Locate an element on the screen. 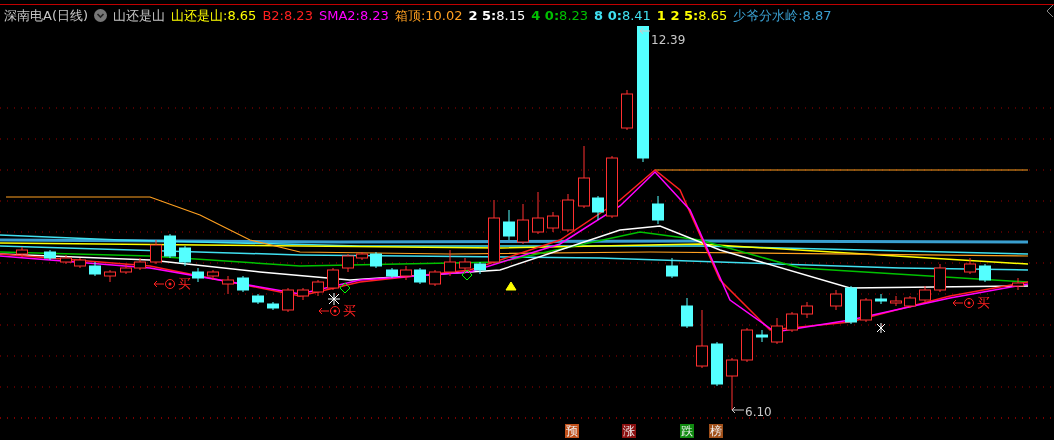 The image size is (1054, 440). legend-item: 1 2 5:8.65 is located at coordinates (692, 15).